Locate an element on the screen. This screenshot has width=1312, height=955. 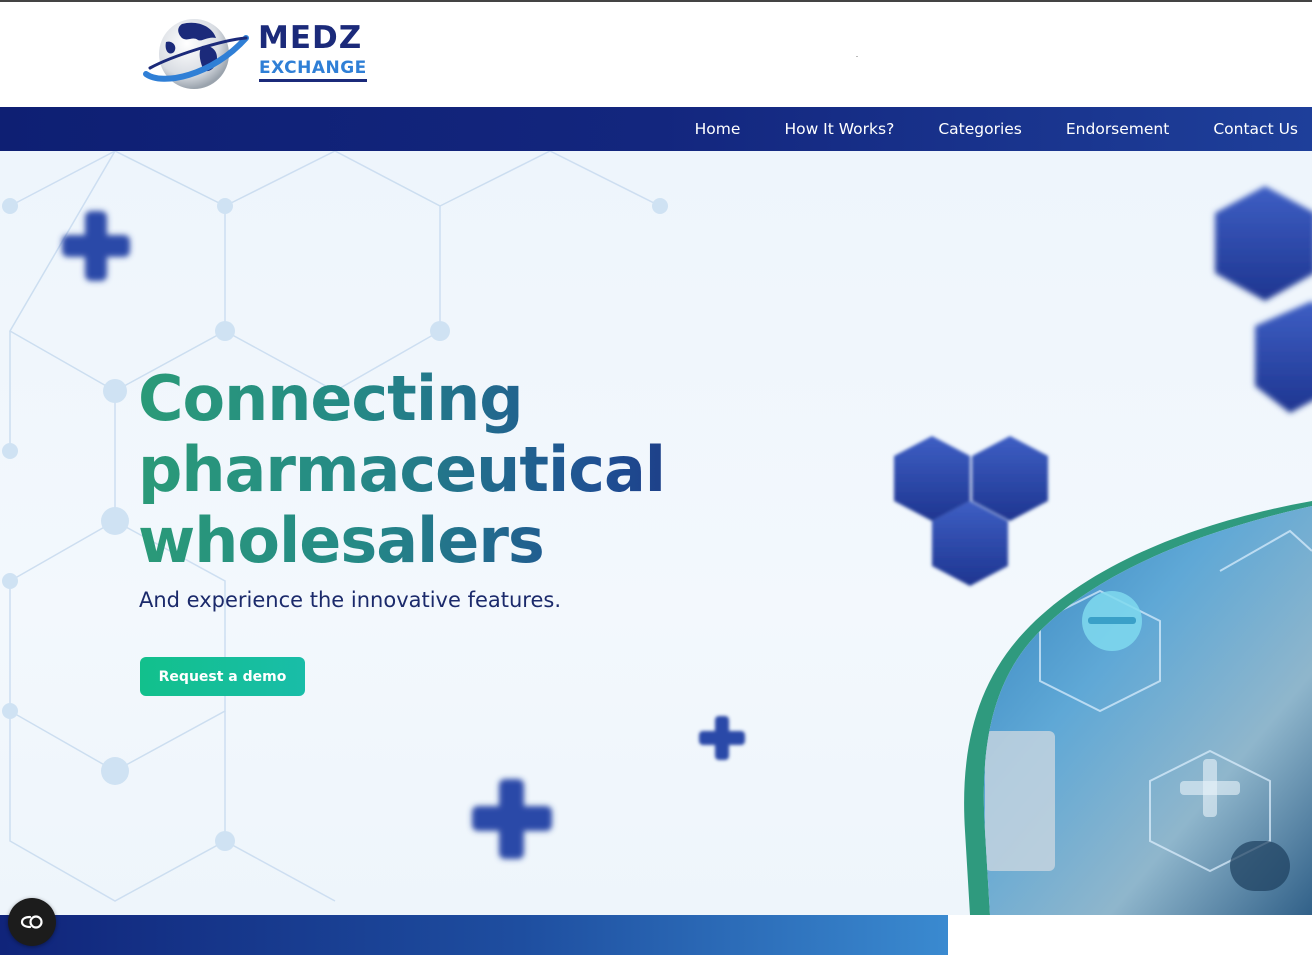
cookie-consent-button is located at coordinates (32, 922).